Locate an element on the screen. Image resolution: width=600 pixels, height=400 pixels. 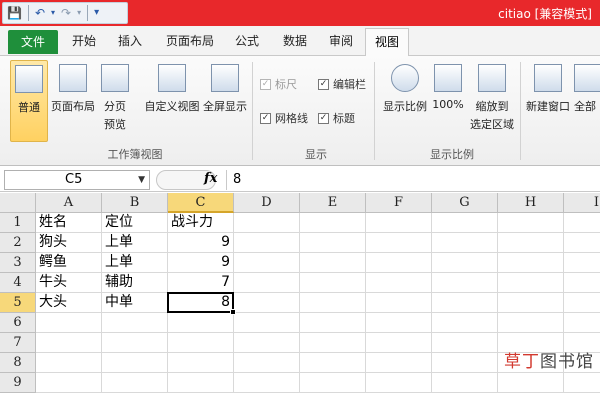
cell-d2 is located at coordinates (267, 243).